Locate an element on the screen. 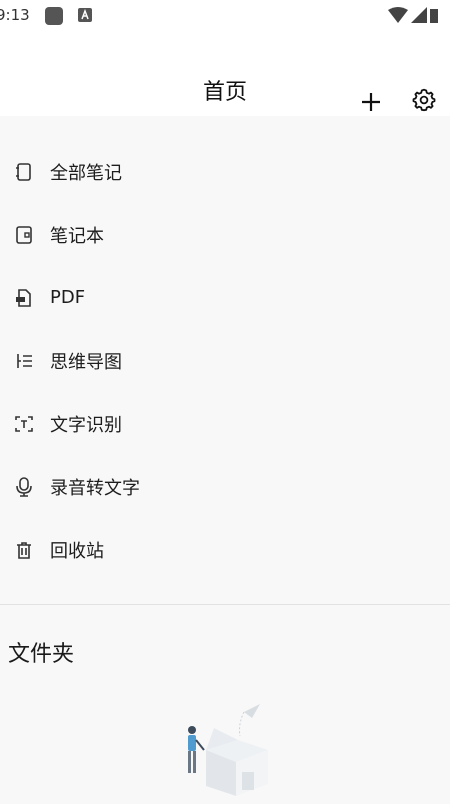 The image size is (450, 804). menu-item-mindmap: 思维导图 is located at coordinates (225, 360).